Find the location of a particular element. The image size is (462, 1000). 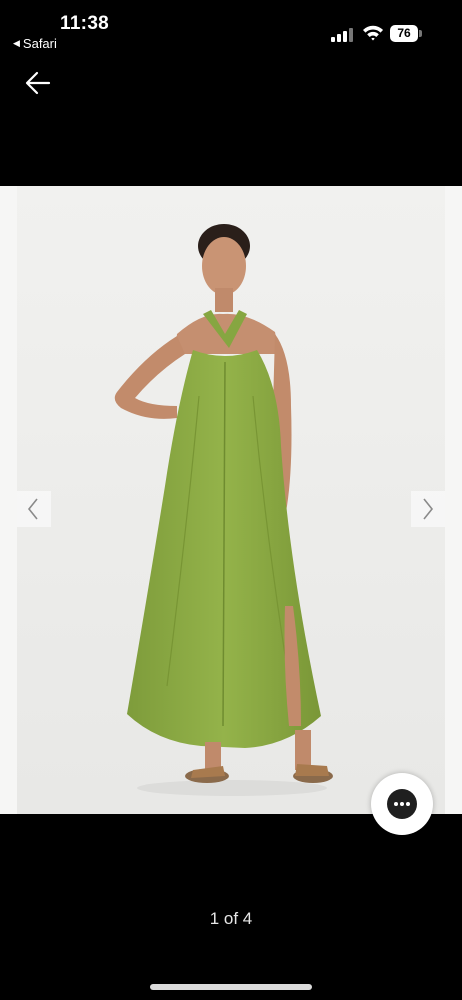

more-options-button is located at coordinates (402, 804).